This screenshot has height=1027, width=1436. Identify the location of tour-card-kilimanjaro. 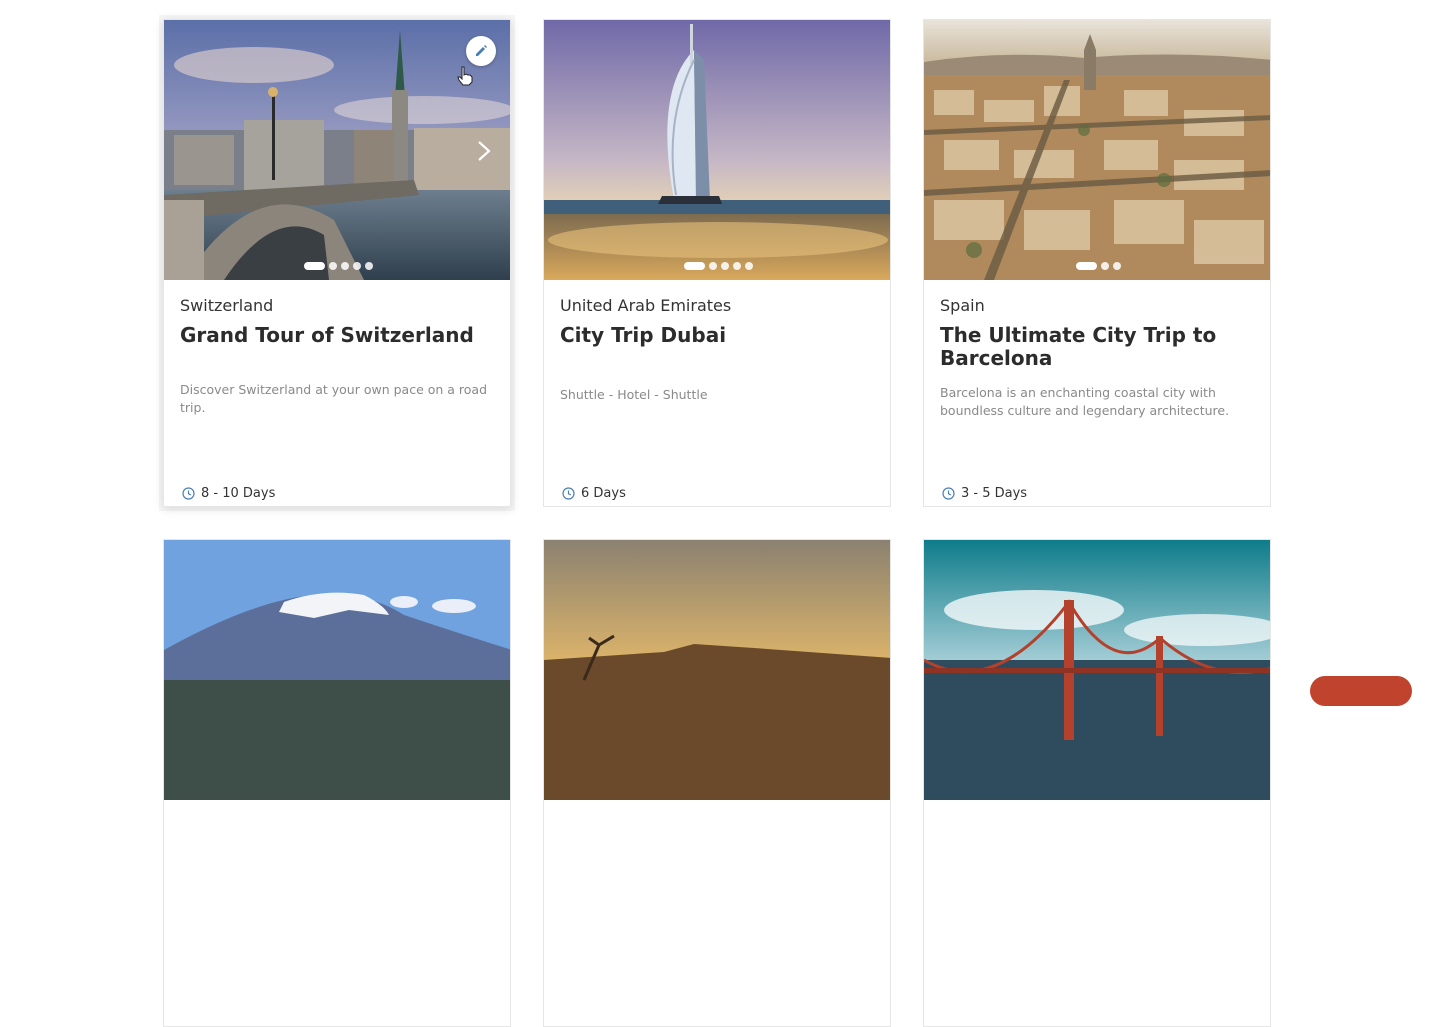
(337, 783).